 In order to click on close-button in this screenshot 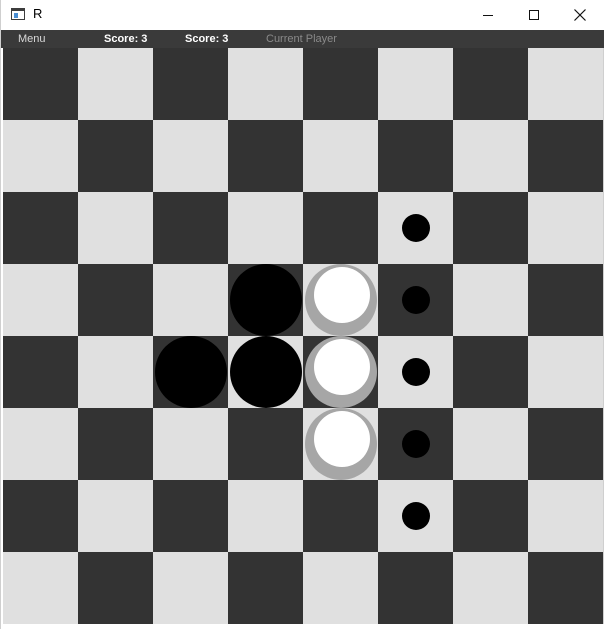, I will do `click(580, 15)`.